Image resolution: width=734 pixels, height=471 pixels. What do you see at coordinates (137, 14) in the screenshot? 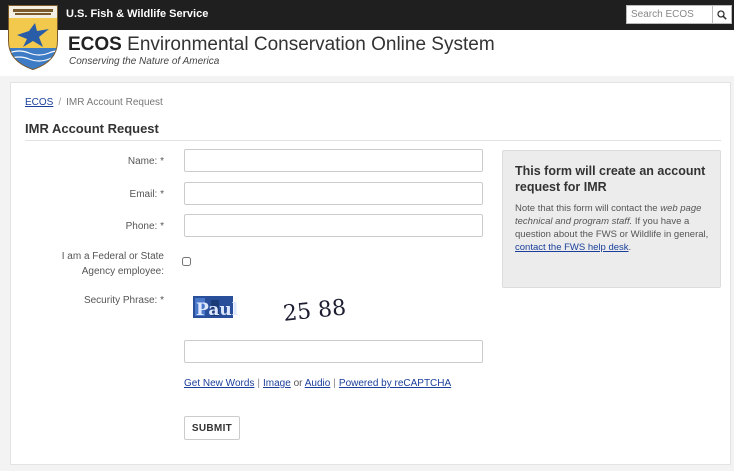
I see `agency-name: U.S. Fish & Wildlife Service` at bounding box center [137, 14].